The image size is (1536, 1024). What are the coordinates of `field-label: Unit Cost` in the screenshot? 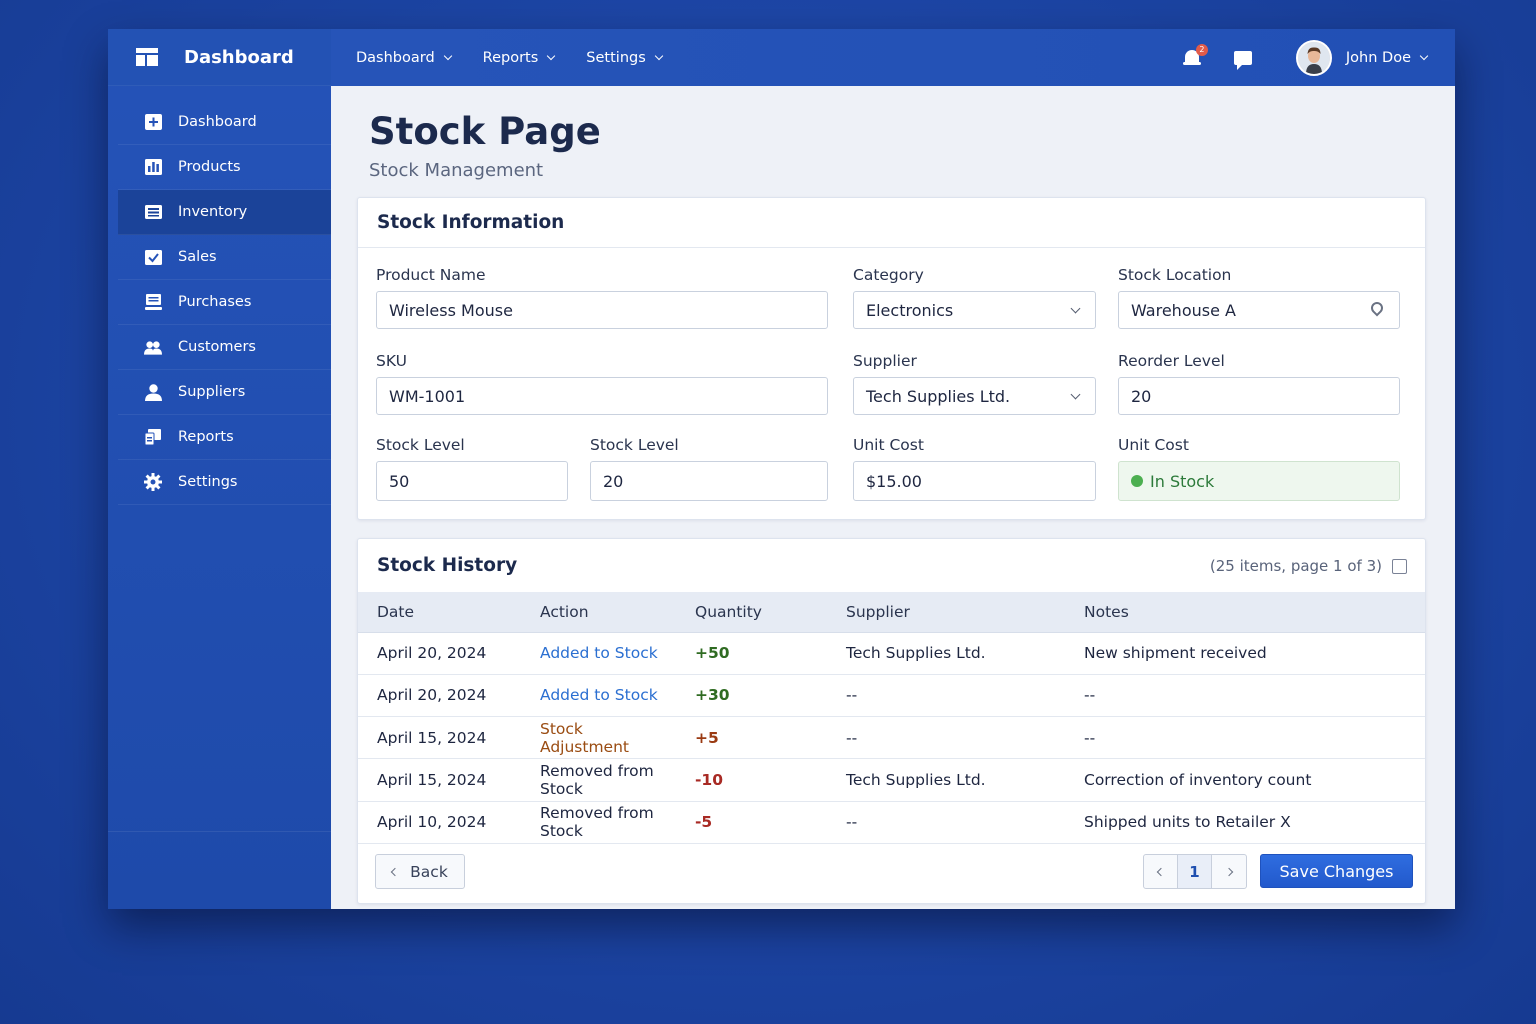 It's located at (1153, 445).